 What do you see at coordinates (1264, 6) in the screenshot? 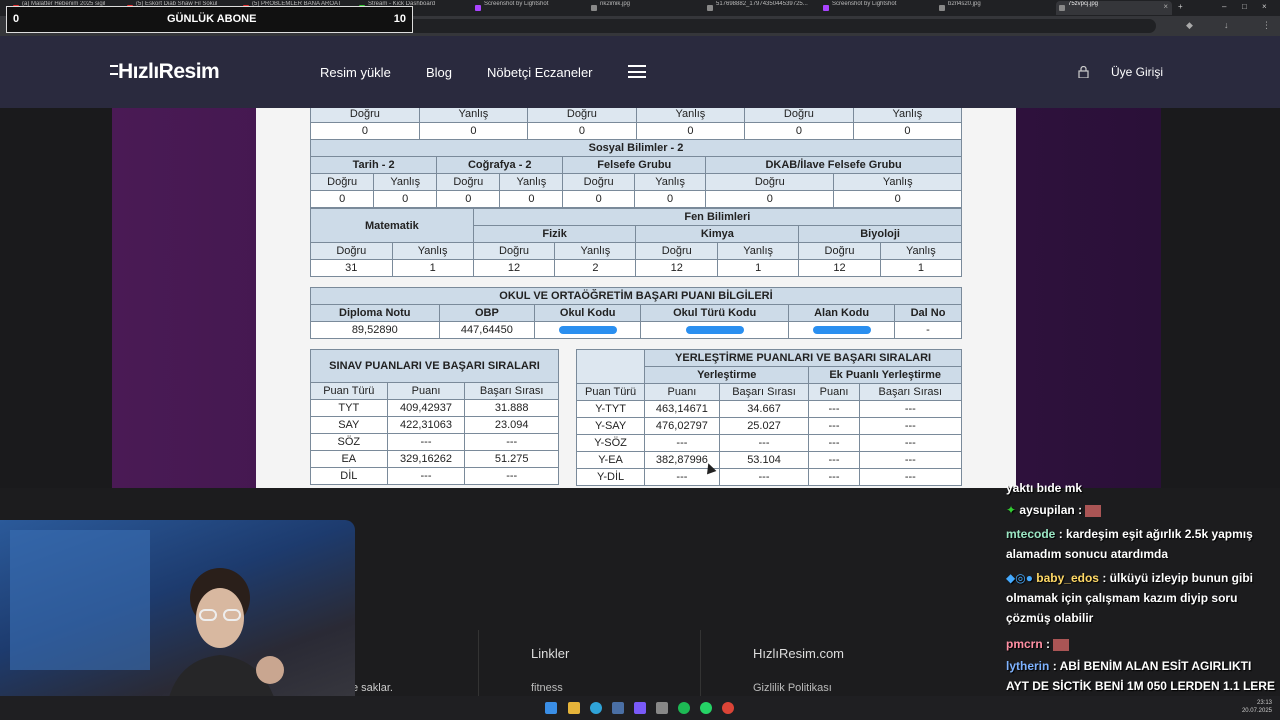
I see `close-window-icon: ×` at bounding box center [1264, 6].